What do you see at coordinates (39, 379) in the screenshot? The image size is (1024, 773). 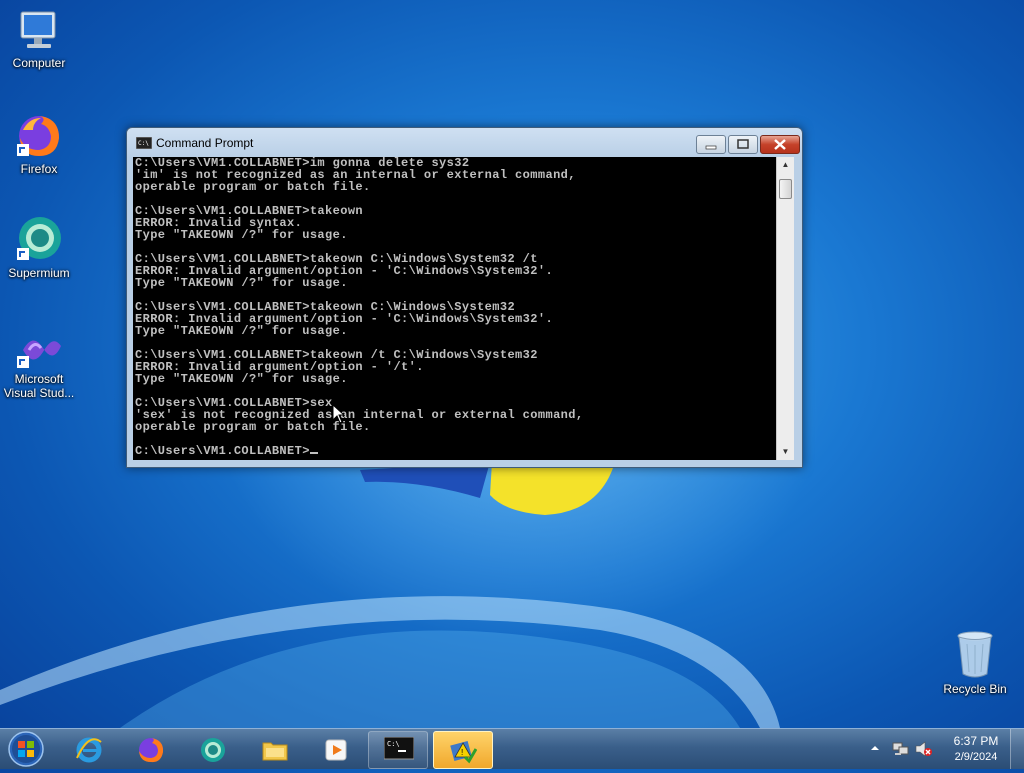 I see `desktop-icon-label-line1: Microsoft` at bounding box center [39, 379].